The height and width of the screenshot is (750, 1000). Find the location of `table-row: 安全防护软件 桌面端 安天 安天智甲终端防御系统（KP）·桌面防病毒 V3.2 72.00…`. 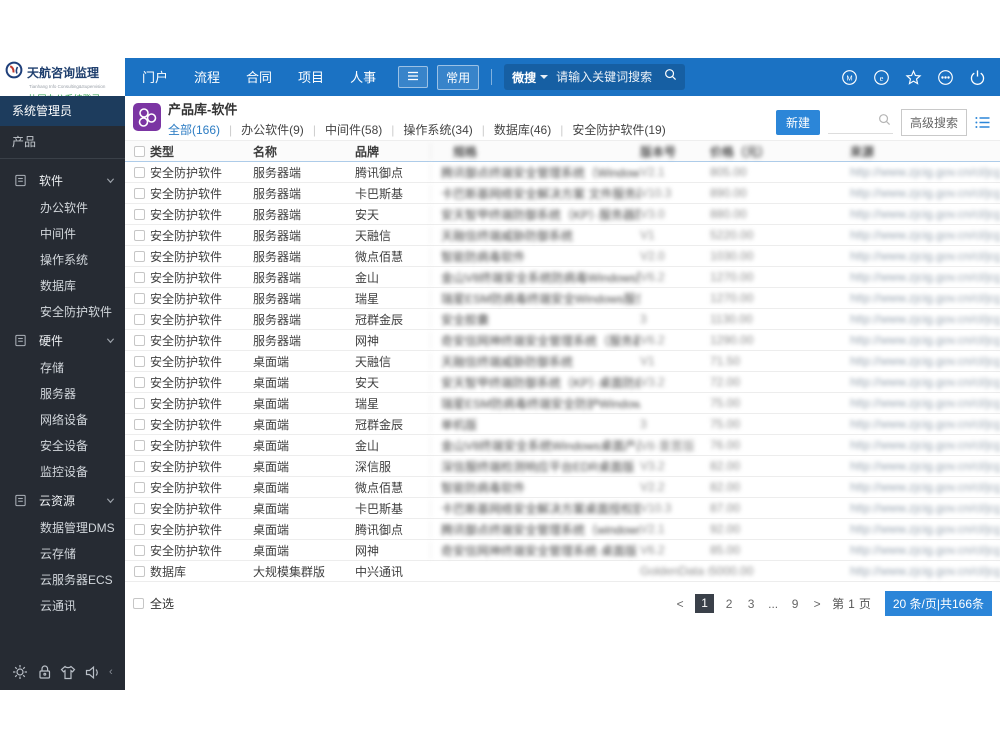

table-row: 安全防护软件 桌面端 安天 安天智甲终端防御系统（KP）·桌面防病毒 V3.2 72.00… is located at coordinates (562, 382).